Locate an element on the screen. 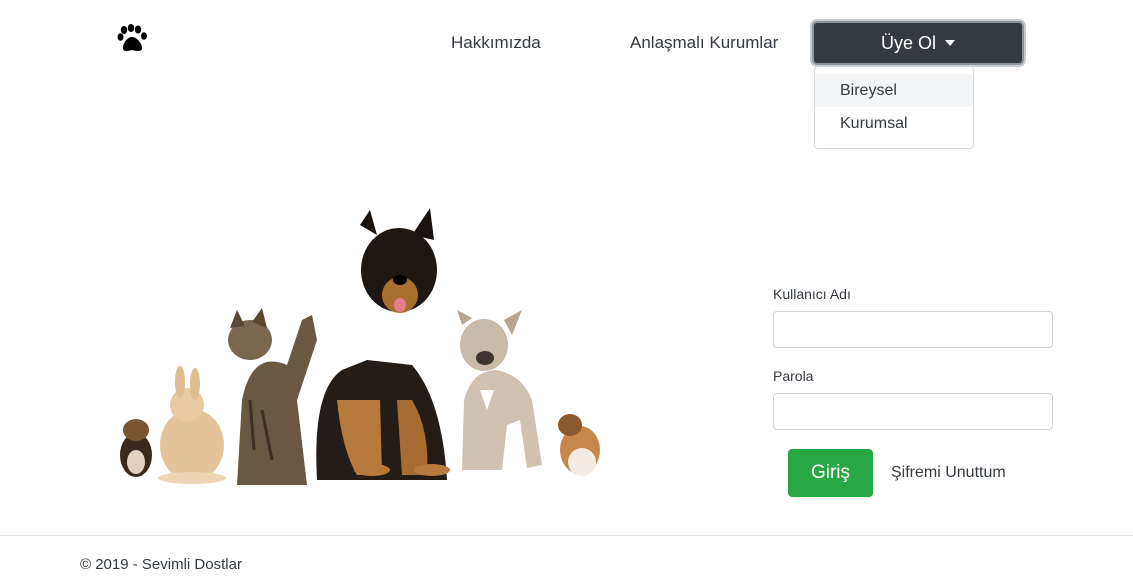 Image resolution: width=1133 pixels, height=584 pixels. footer-copyright: © 2019 - Sevimli Dostlar is located at coordinates (161, 564).